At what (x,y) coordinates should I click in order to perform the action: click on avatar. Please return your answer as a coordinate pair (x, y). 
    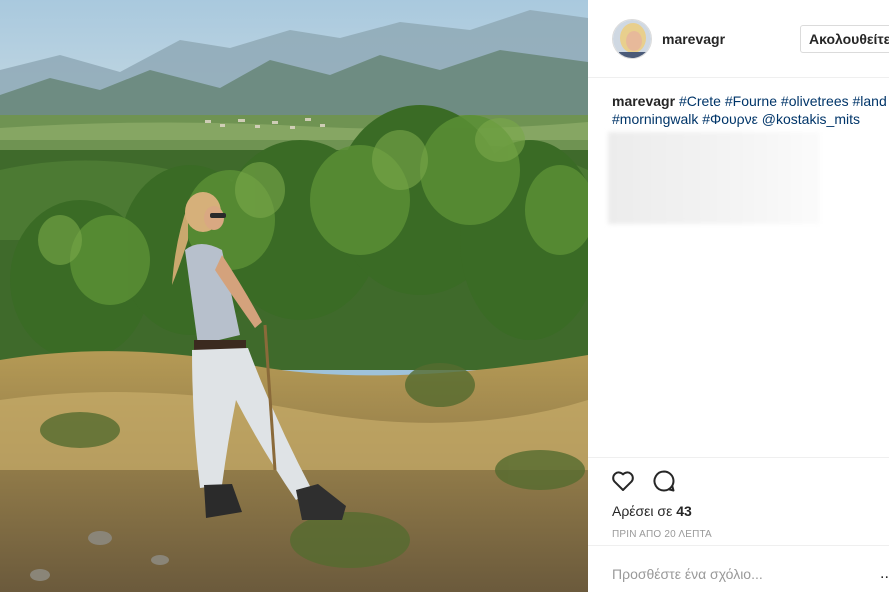
    Looking at the image, I should click on (632, 39).